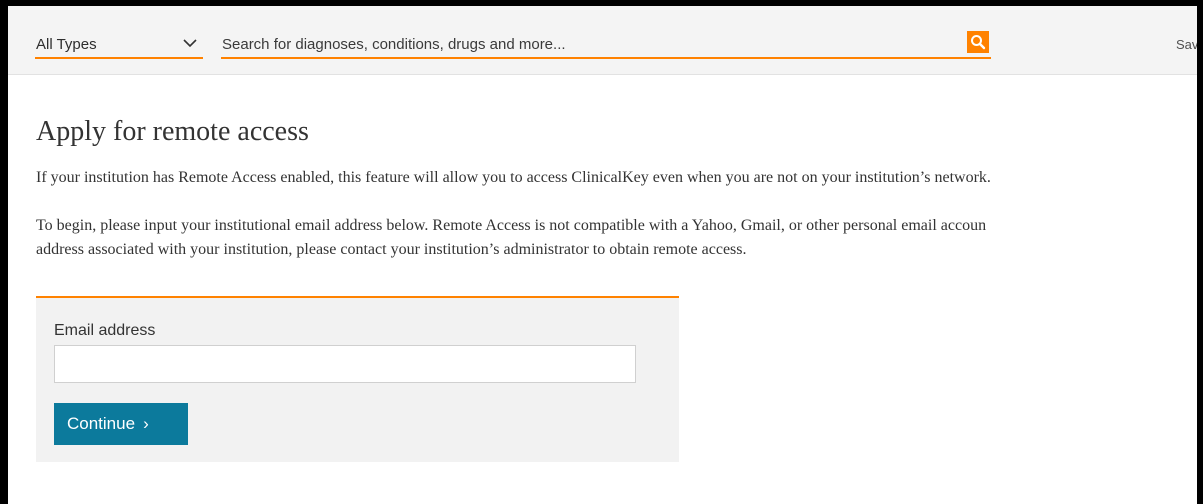 This screenshot has height=504, width=1203. What do you see at coordinates (105, 330) in the screenshot?
I see `email-label: Email address` at bounding box center [105, 330].